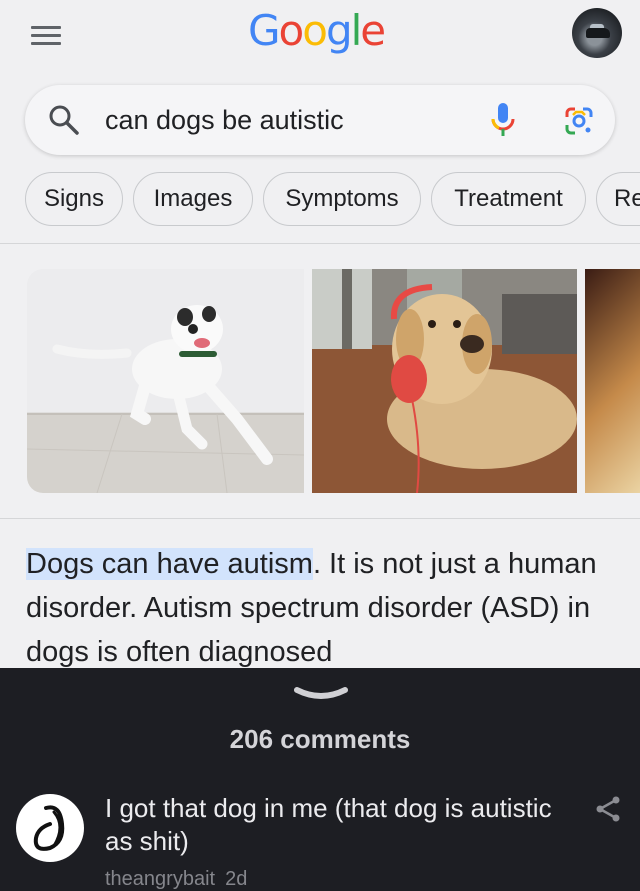 The height and width of the screenshot is (891, 640). What do you see at coordinates (597, 33) in the screenshot?
I see `account-avatar` at bounding box center [597, 33].